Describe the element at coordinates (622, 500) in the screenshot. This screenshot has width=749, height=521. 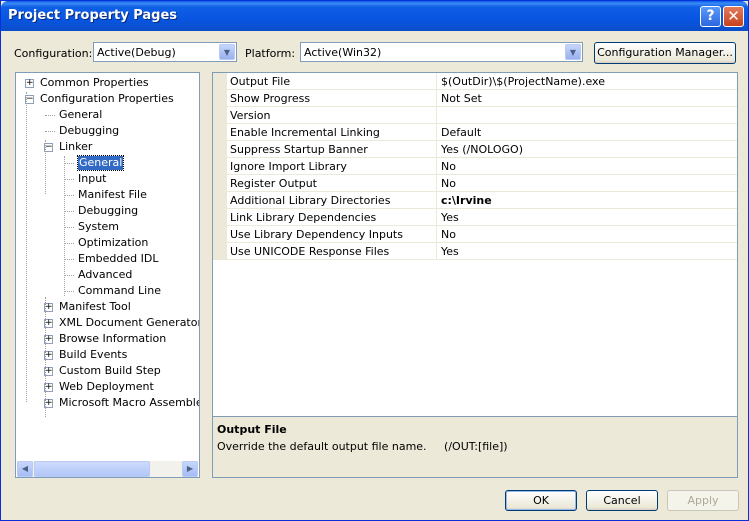
I see `cancel-button: Cancel` at that location.